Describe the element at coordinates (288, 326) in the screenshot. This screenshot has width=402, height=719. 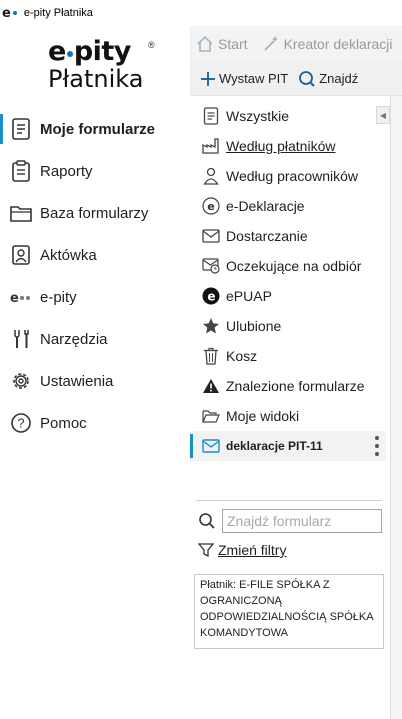
I see `list-item-ulubione: Ulubione` at that location.